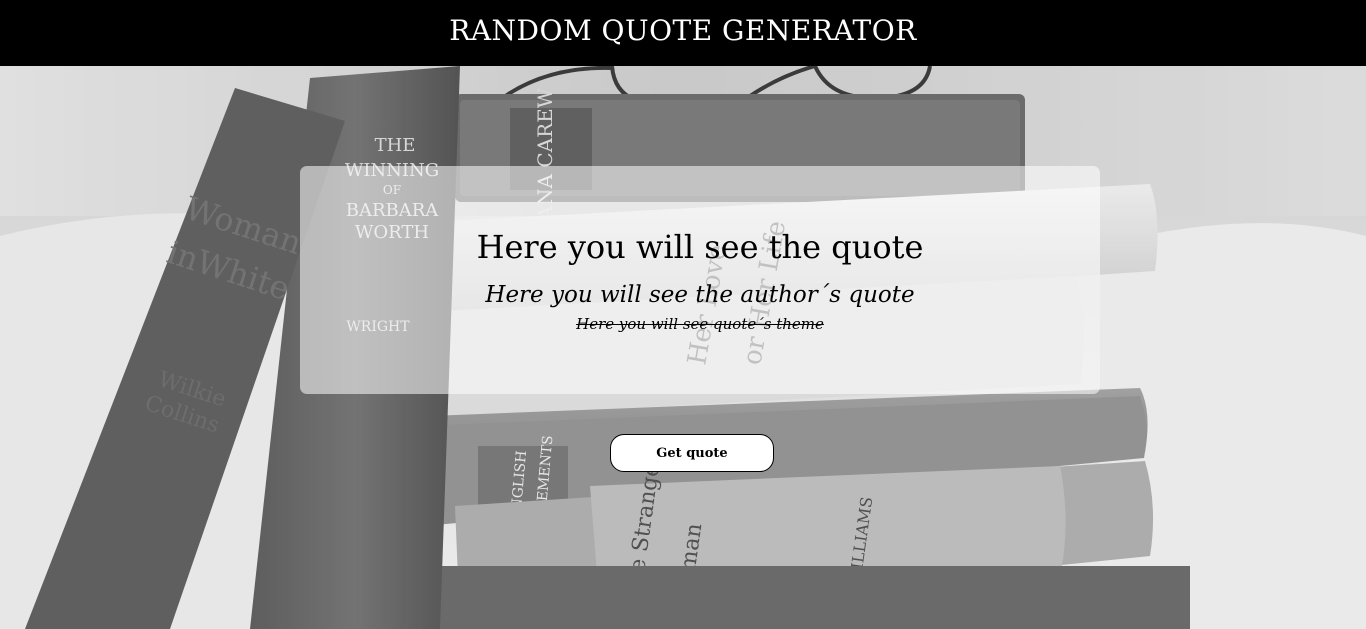 This screenshot has height=629, width=1366. Describe the element at coordinates (700, 324) in the screenshot. I see `quote-theme: Here you will see quote´s theme` at that location.